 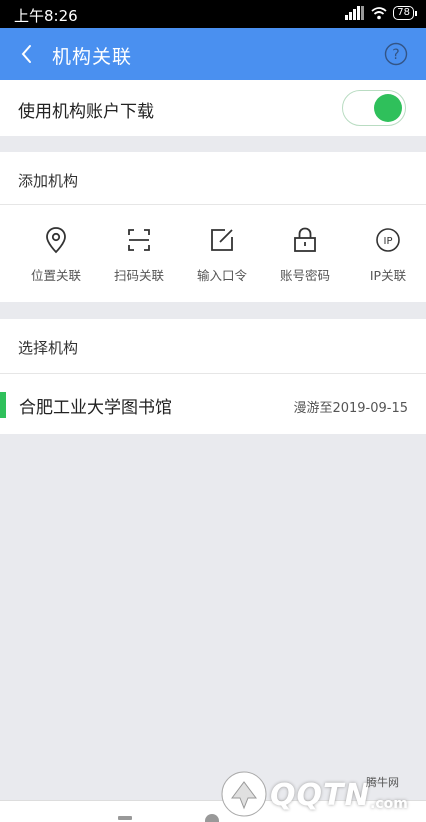 I want to click on action-location: 位置关联, so click(x=56, y=254).